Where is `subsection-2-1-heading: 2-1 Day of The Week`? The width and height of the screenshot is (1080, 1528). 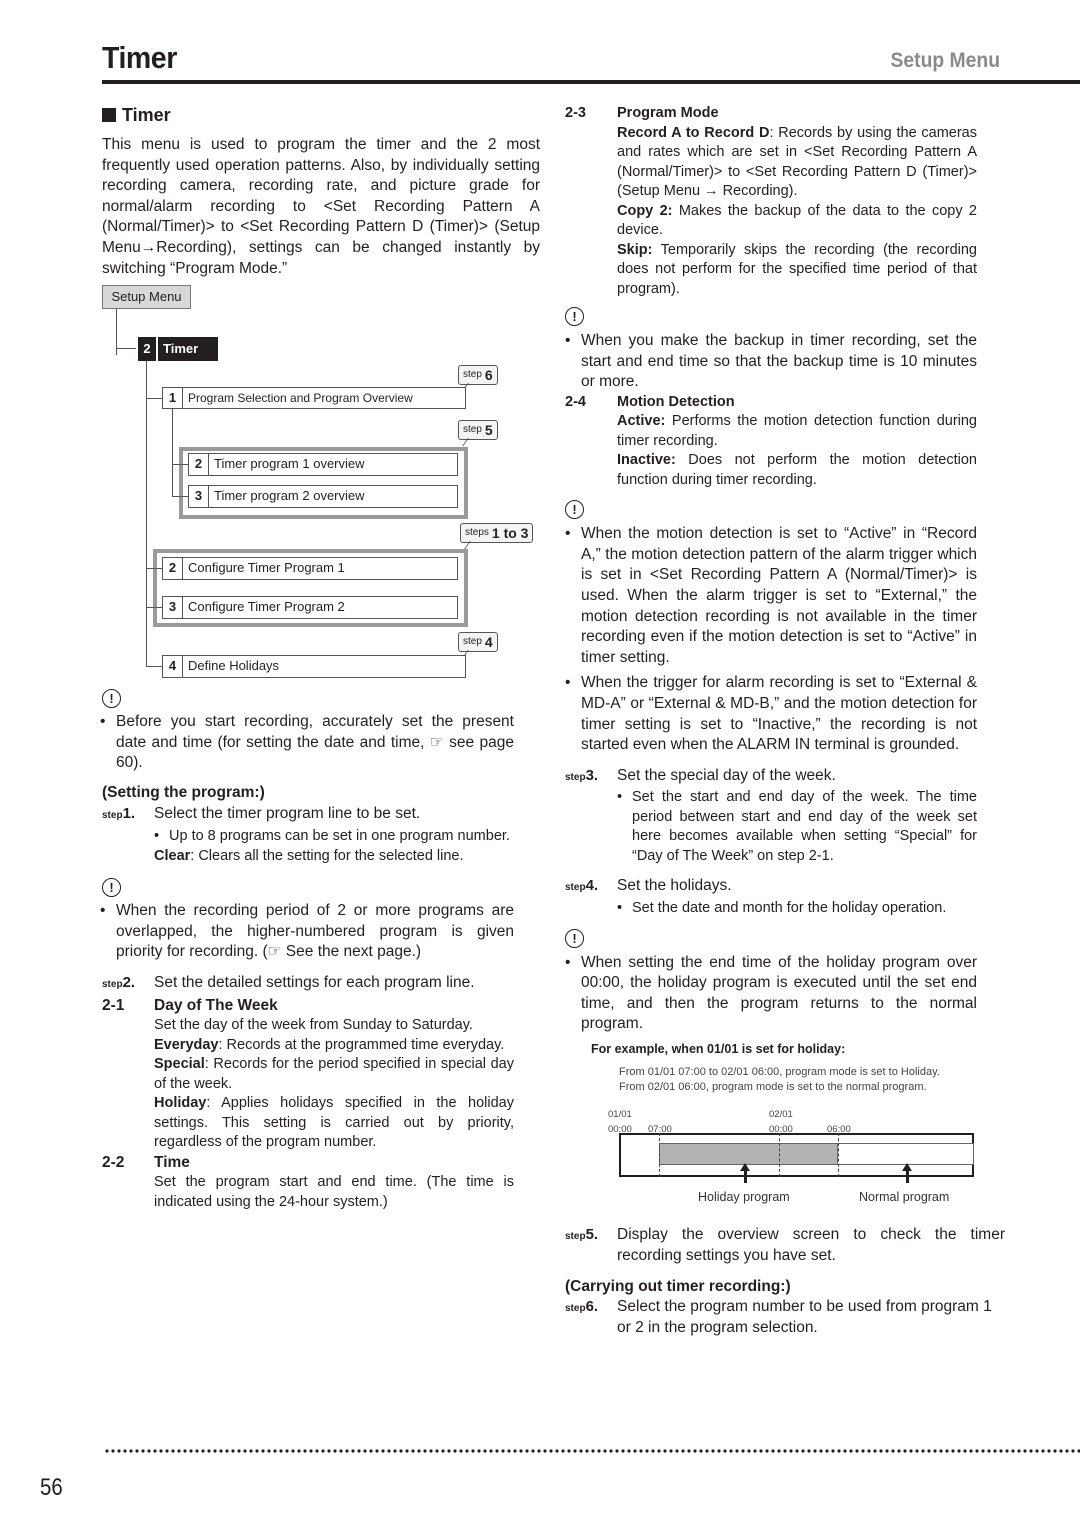 subsection-2-1-heading: 2-1 Day of The Week is located at coordinates (190, 1005).